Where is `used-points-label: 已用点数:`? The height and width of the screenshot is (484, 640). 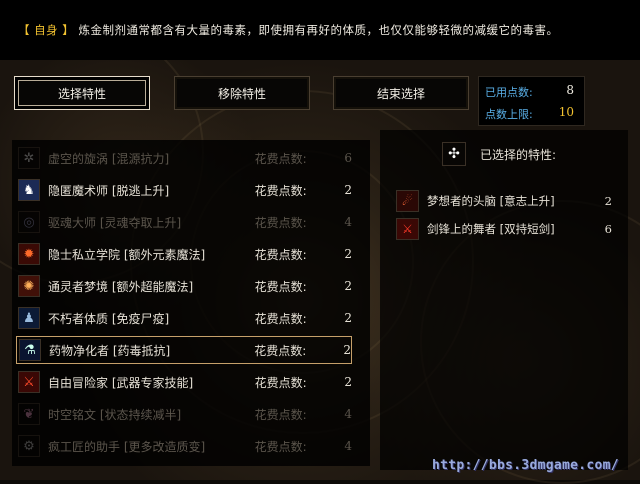
used-points-label: 已用点数: is located at coordinates (509, 92).